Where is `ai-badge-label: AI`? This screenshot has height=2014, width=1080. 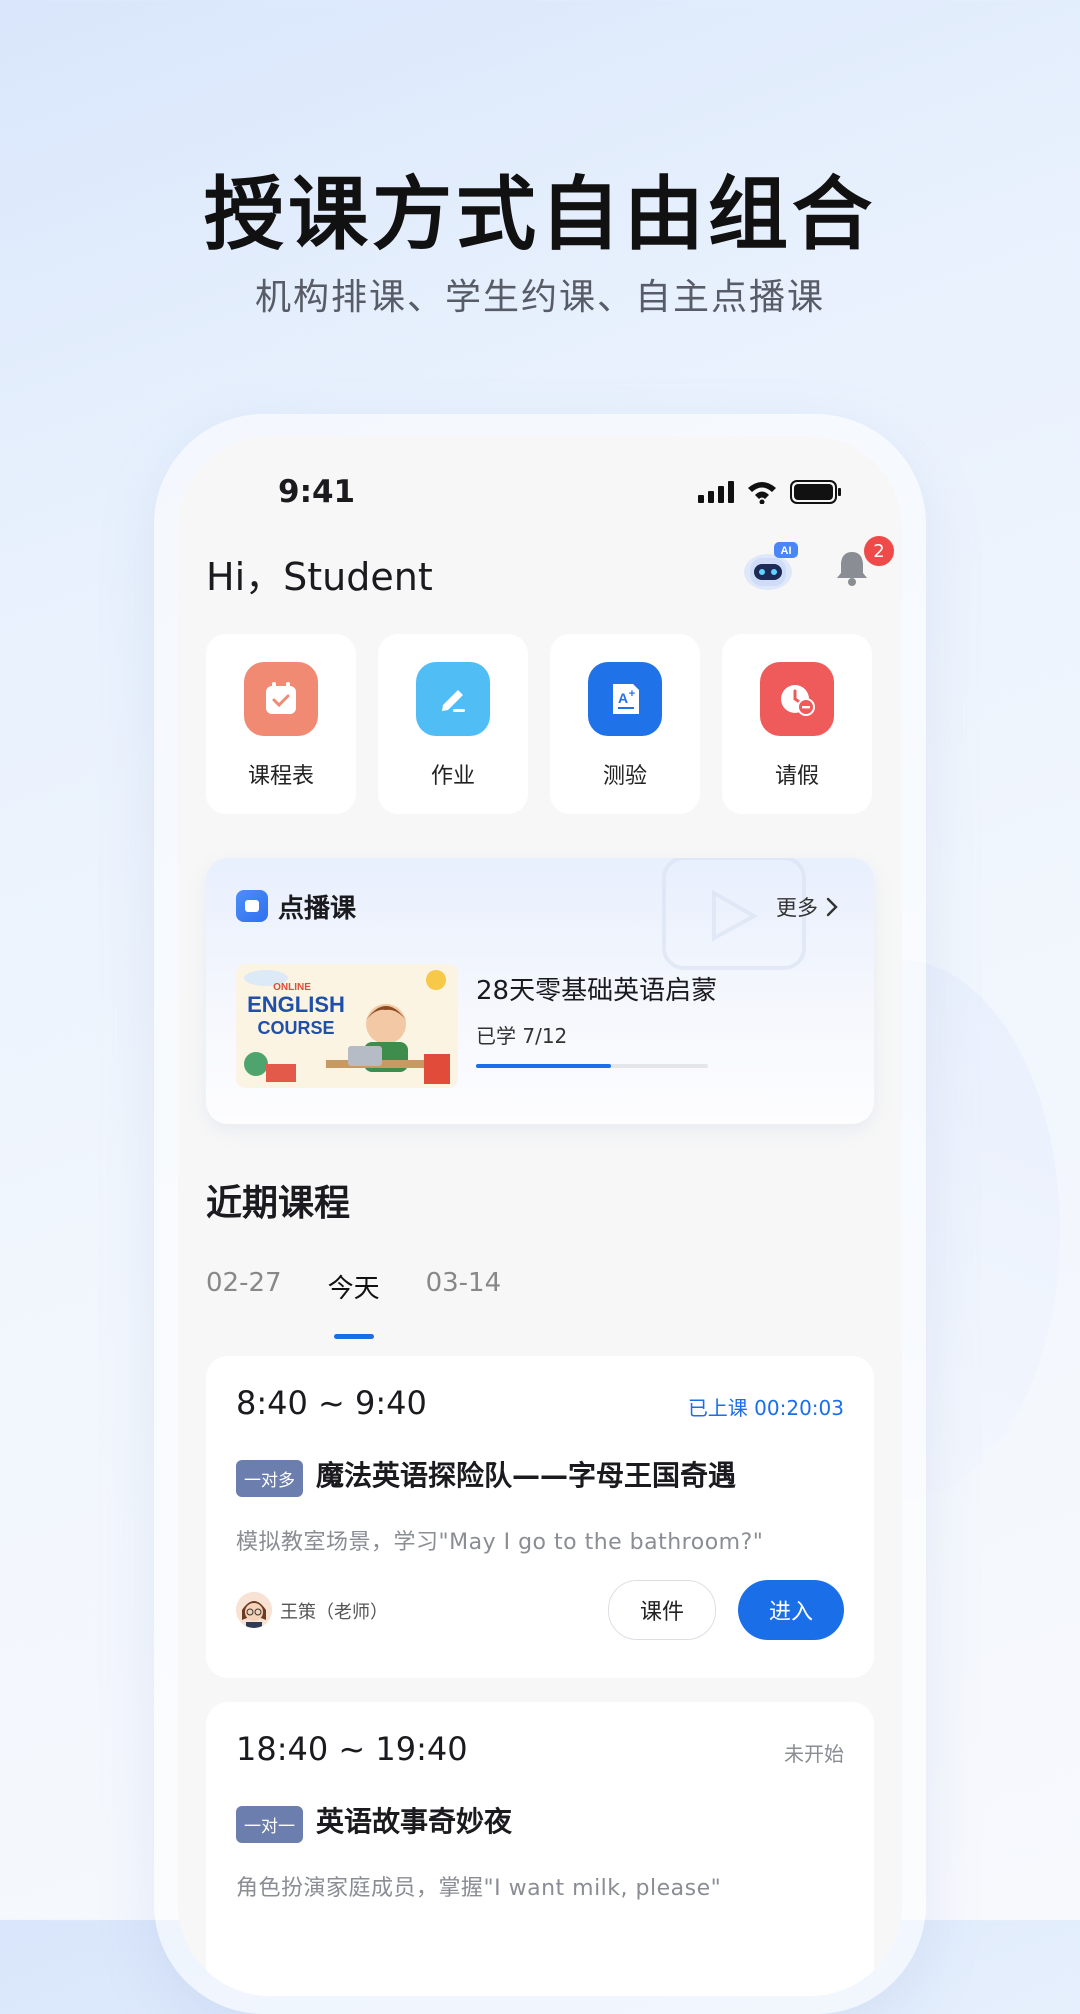
ai-badge-label: AI is located at coordinates (786, 551).